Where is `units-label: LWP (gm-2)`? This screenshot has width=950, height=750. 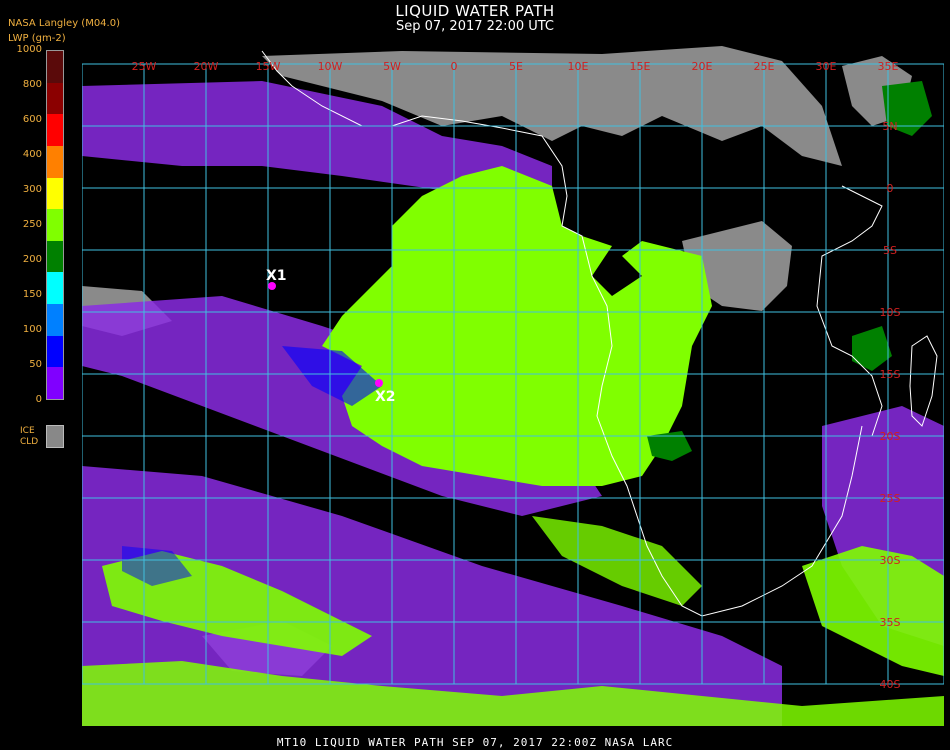 units-label: LWP (gm-2) is located at coordinates (37, 38).